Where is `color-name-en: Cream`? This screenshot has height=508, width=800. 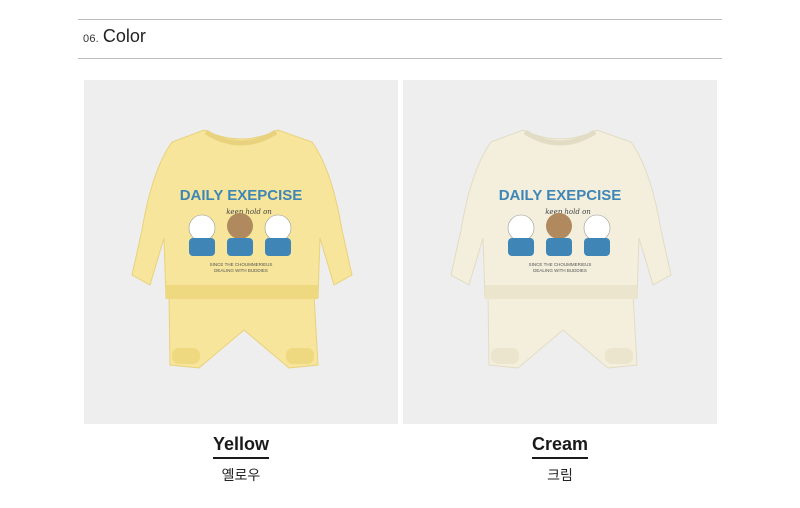
color-name-en: Cream is located at coordinates (560, 446).